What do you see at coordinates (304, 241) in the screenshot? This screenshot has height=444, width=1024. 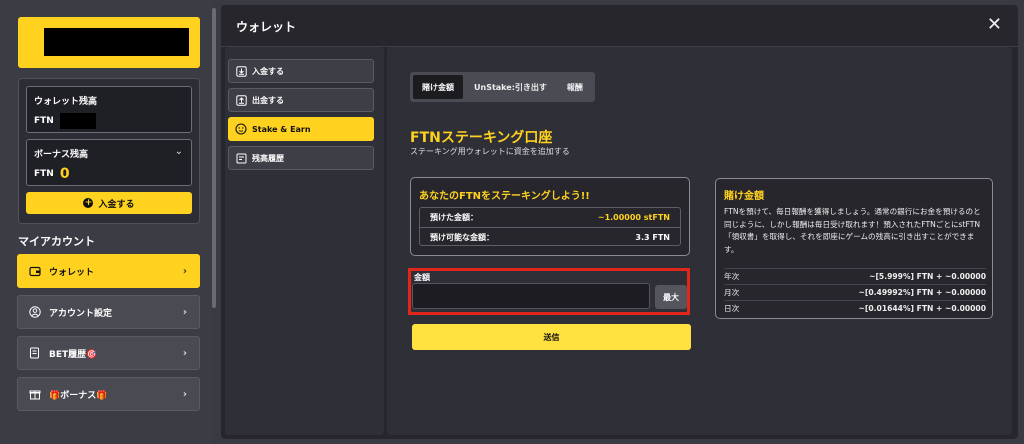 I see `wallet-menu: 入金する 出金する Stake & Earn 残高履歴` at bounding box center [304, 241].